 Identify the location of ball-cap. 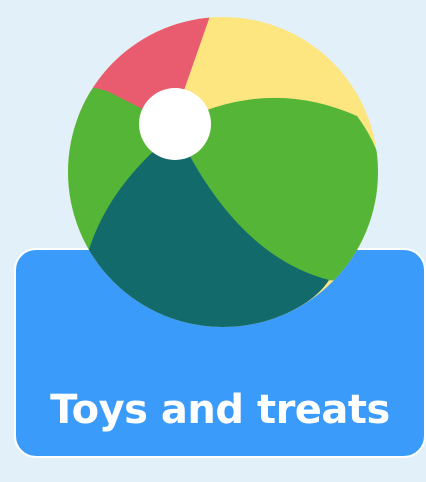
(175, 124).